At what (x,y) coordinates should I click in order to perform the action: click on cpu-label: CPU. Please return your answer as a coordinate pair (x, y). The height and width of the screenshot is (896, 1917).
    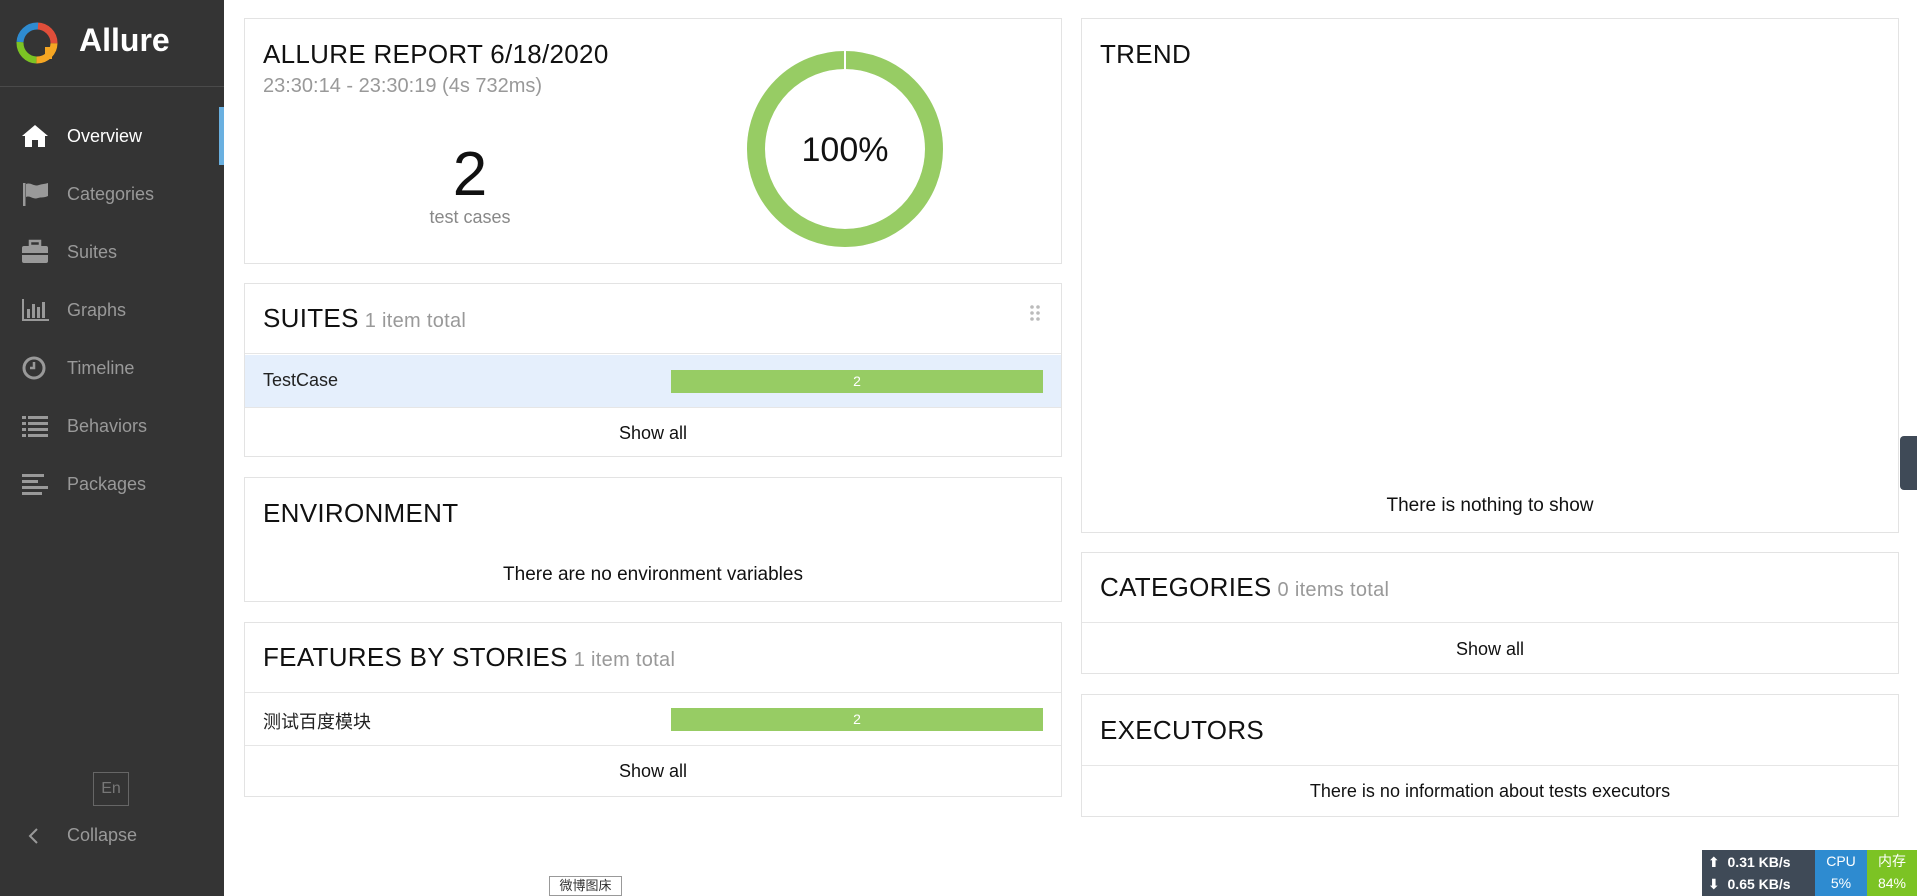
    Looking at the image, I should click on (1841, 861).